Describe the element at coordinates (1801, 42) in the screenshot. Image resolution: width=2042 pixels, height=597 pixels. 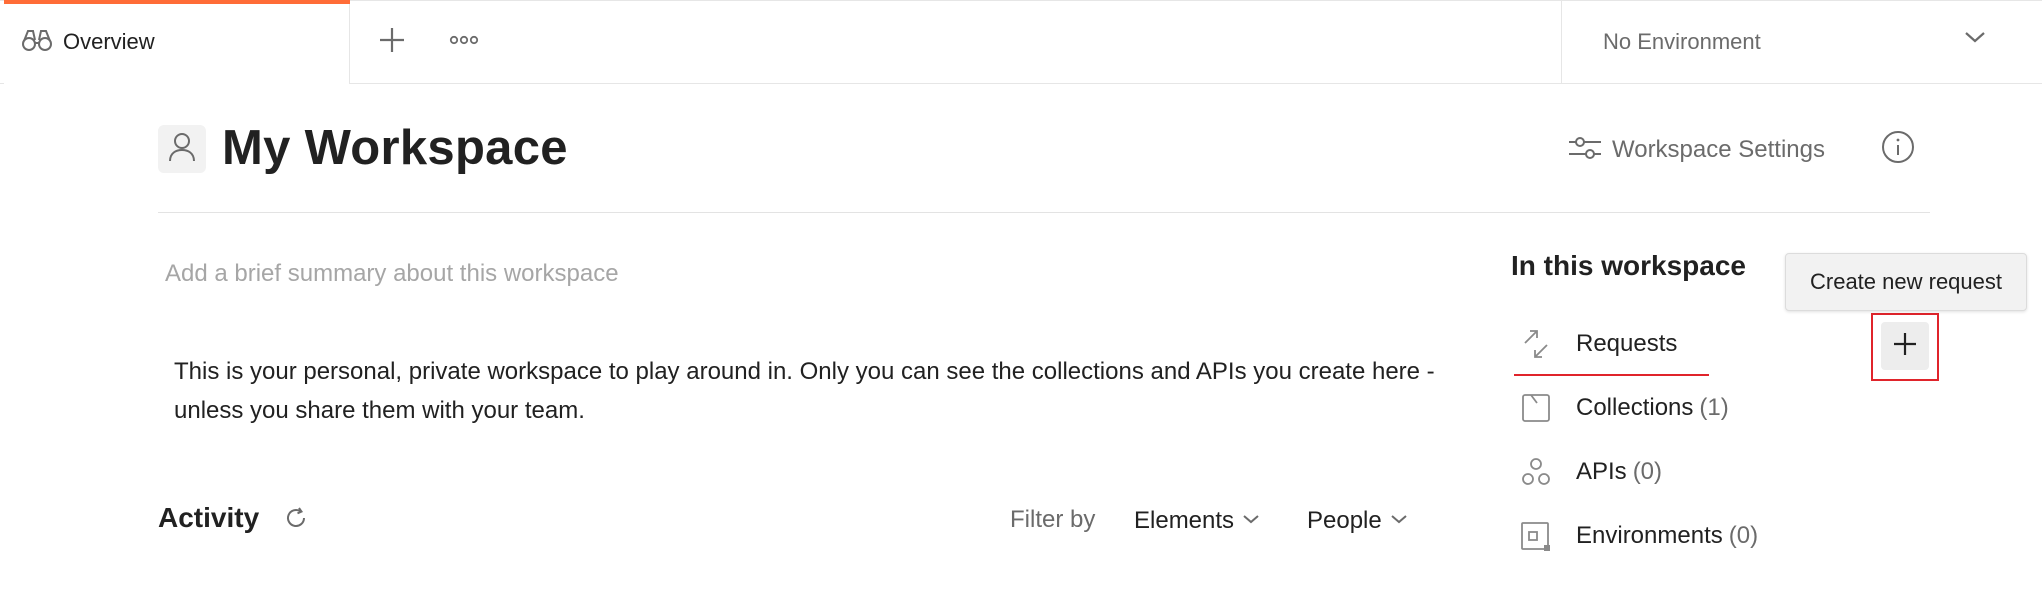
I see `environment-selector: No Environment` at that location.